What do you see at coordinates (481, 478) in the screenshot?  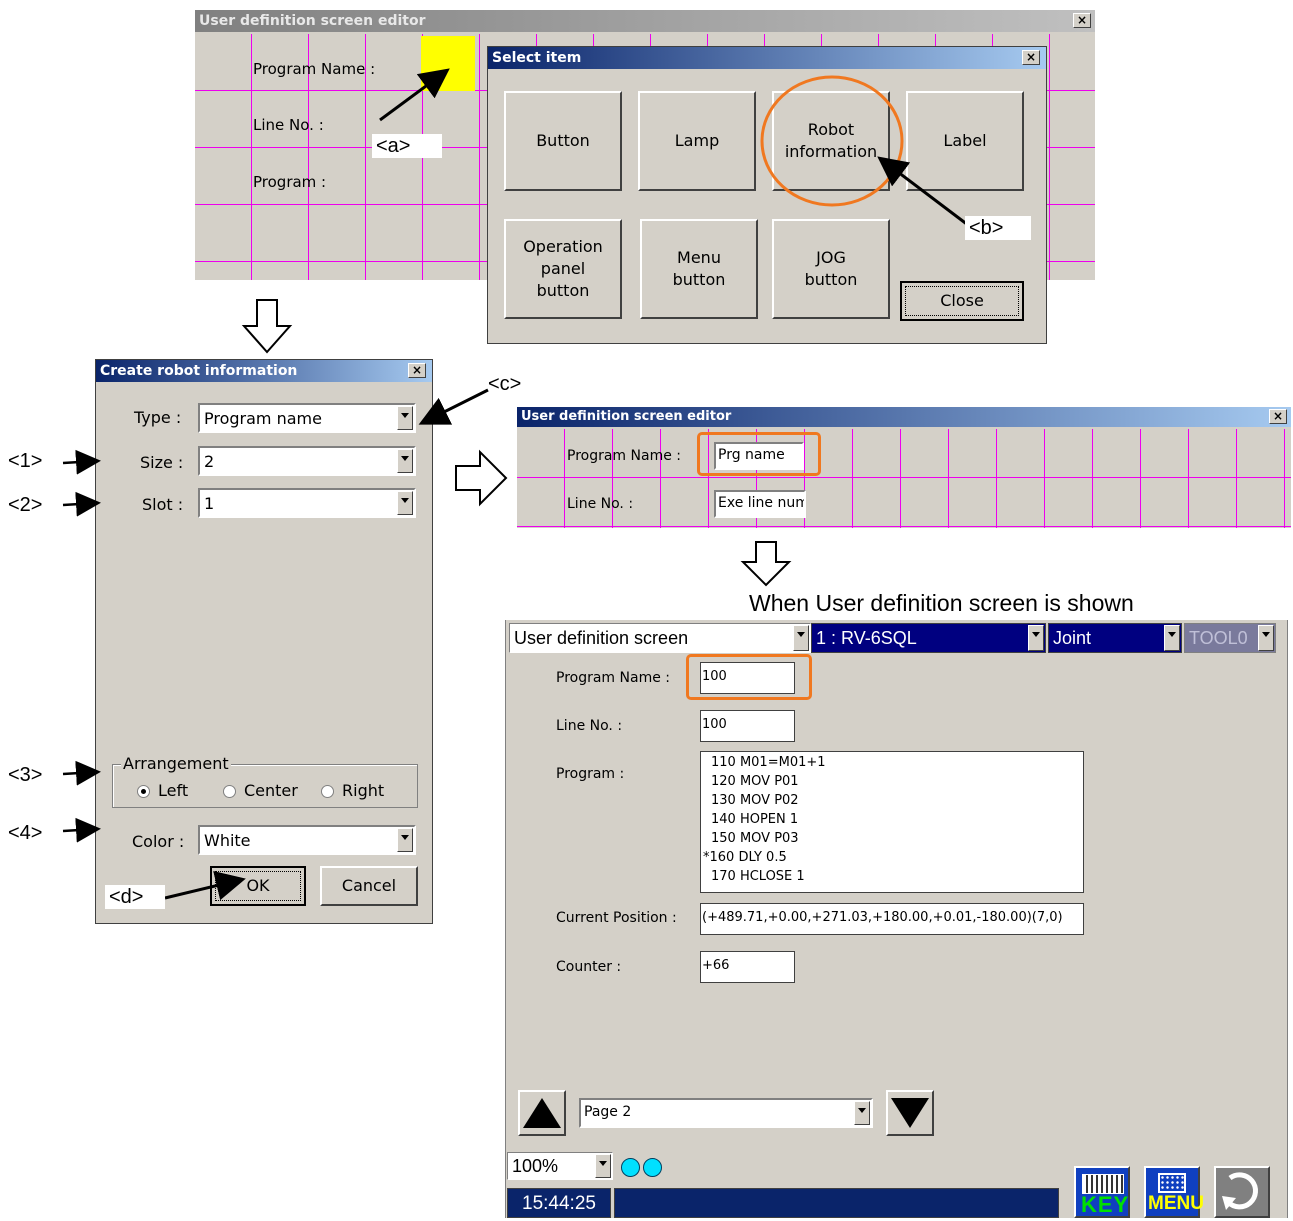 I see `flow-arrow-right` at bounding box center [481, 478].